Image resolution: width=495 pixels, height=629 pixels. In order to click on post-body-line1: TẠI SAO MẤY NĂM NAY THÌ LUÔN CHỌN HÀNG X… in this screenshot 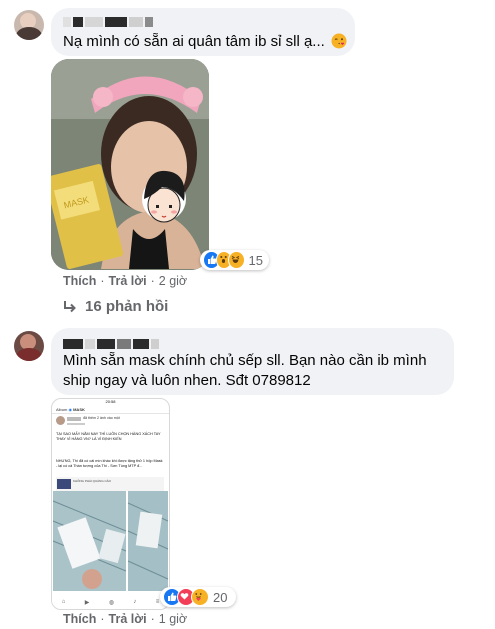, I will do `click(108, 436)`.